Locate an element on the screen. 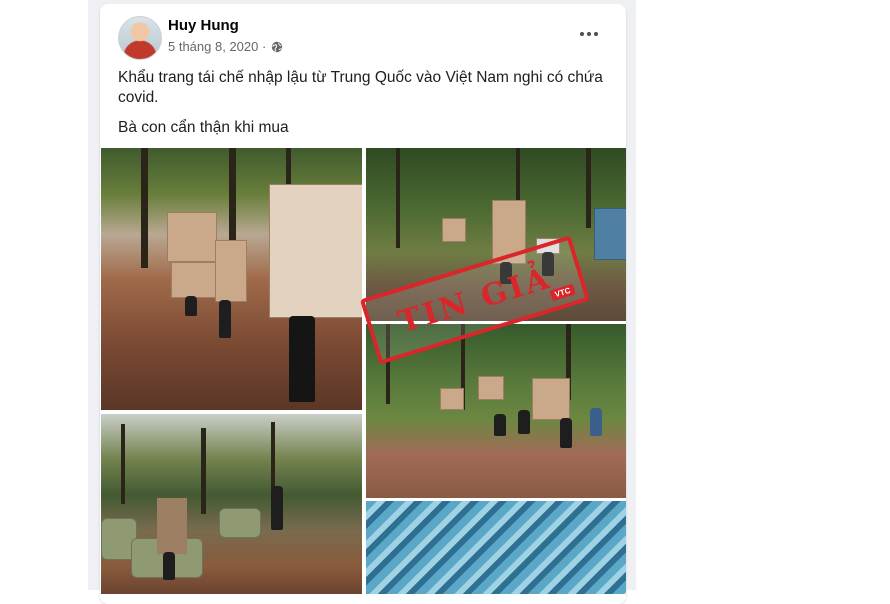 The height and width of the screenshot is (604, 890). author-name: Huy Hung is located at coordinates (203, 25).